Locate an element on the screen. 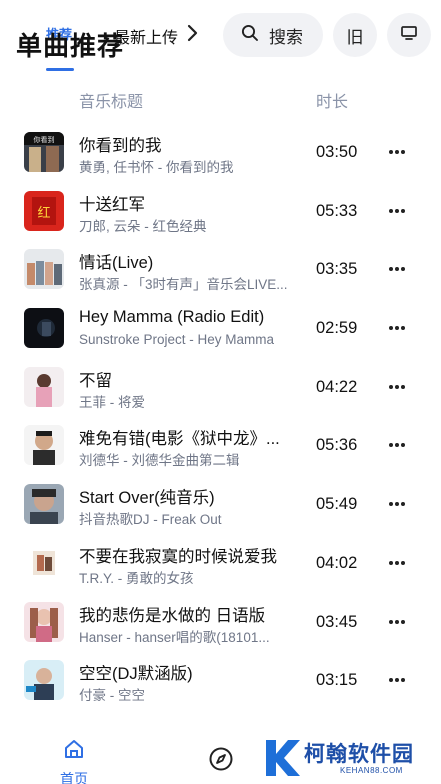  monitor-icon is located at coordinates (409, 35).